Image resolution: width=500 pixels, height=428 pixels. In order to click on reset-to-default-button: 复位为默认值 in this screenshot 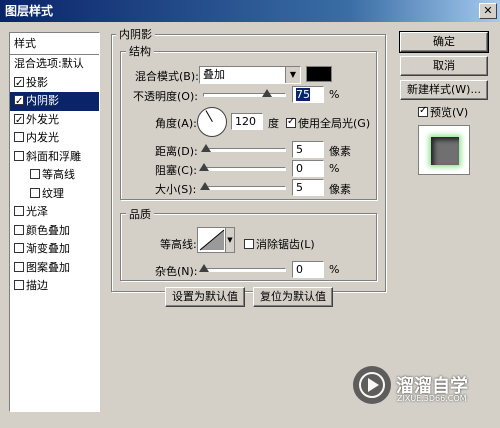, I will do `click(293, 297)`.